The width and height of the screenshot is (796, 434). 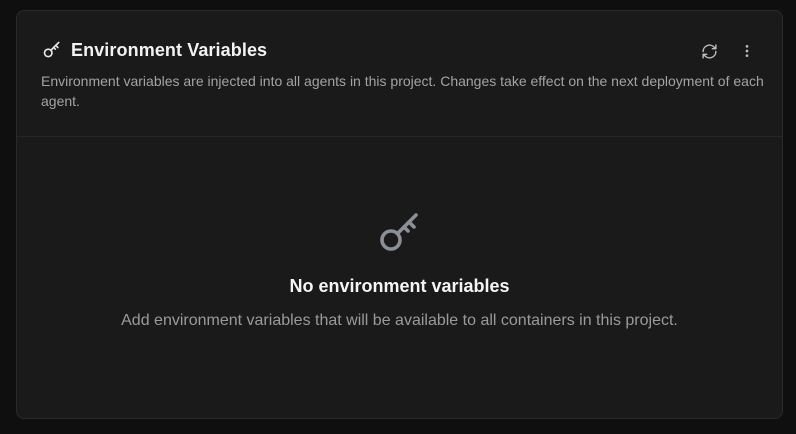 I want to click on more-options-button, so click(x=747, y=51).